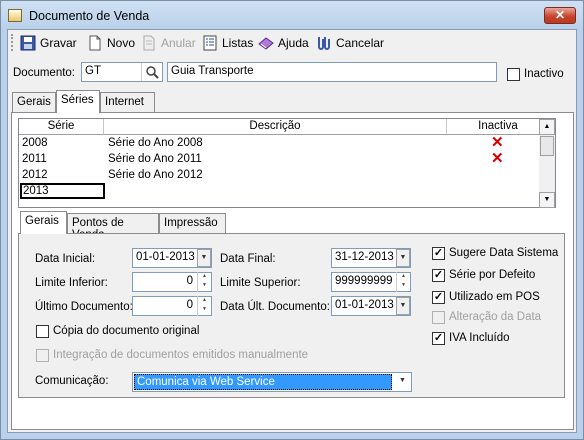  What do you see at coordinates (95, 43) in the screenshot?
I see `new-document-icon` at bounding box center [95, 43].